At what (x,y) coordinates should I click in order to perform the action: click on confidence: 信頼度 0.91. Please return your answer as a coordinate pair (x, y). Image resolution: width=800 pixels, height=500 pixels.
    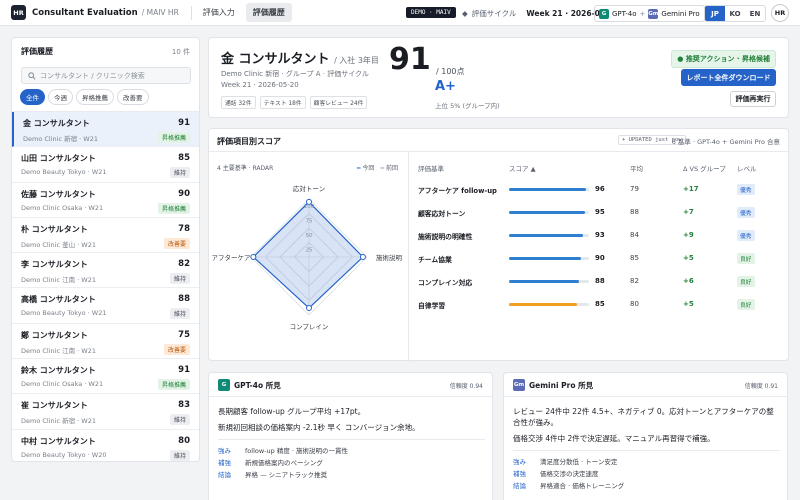
    Looking at the image, I should click on (761, 386).